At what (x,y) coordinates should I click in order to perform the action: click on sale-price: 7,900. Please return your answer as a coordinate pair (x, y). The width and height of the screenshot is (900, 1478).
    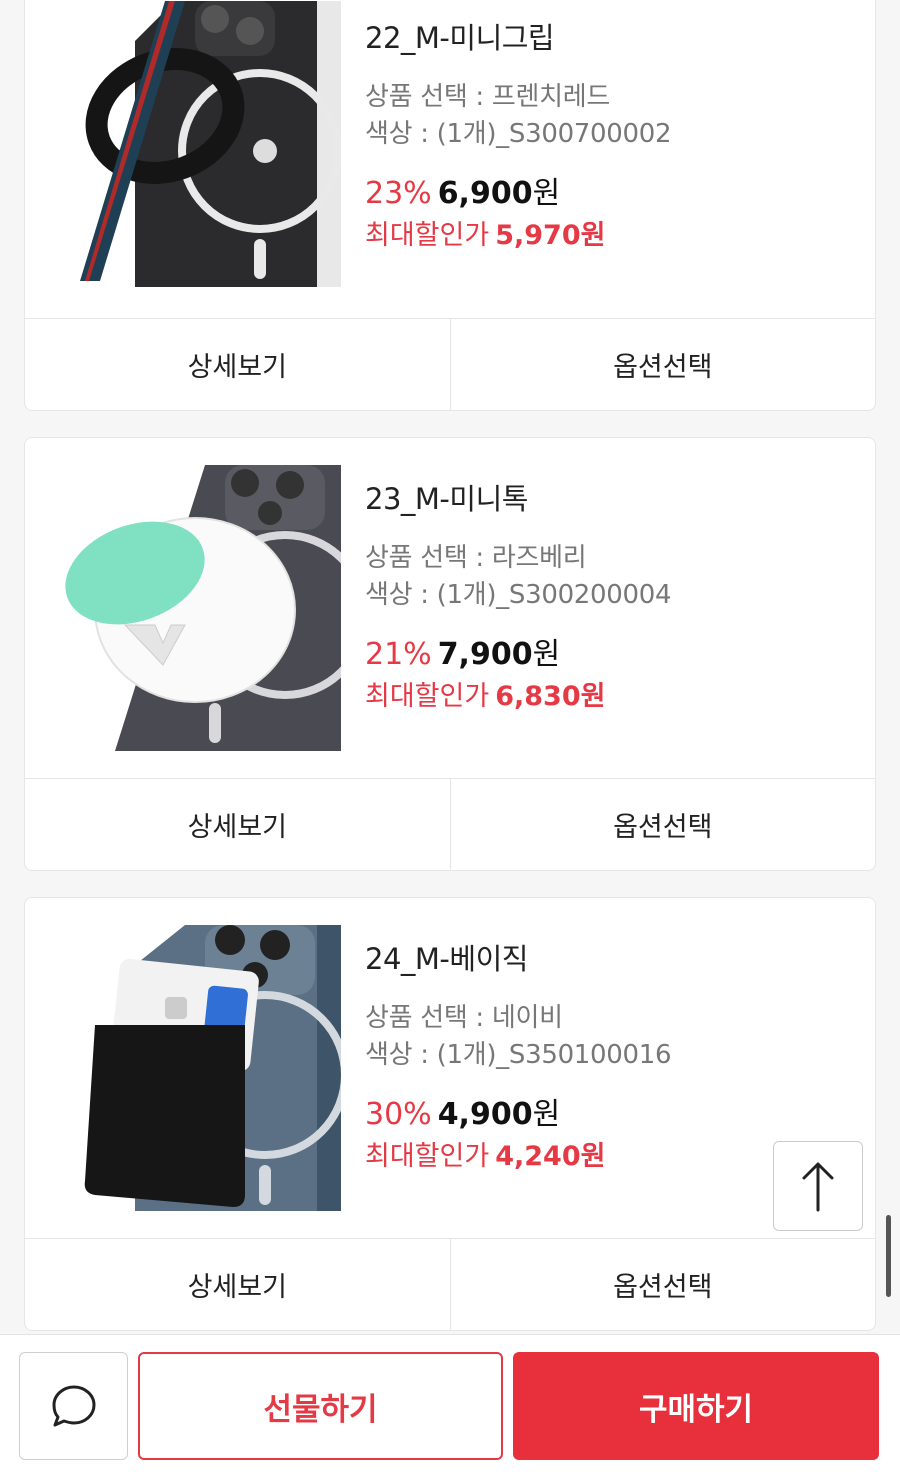
    Looking at the image, I should click on (485, 654).